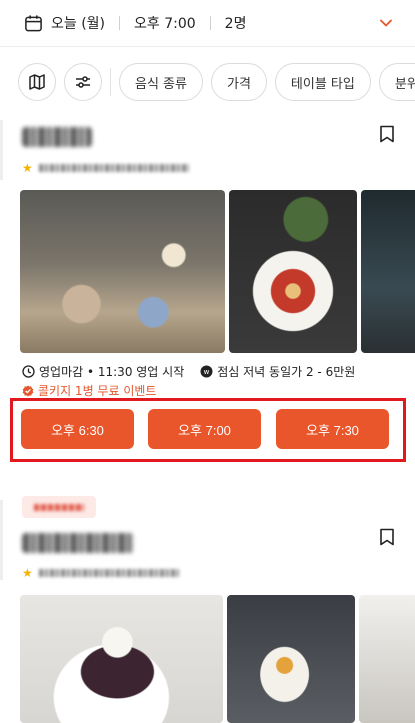 The height and width of the screenshot is (723, 415). I want to click on filter-chip-table-type: 테이블 타입, so click(322, 82).